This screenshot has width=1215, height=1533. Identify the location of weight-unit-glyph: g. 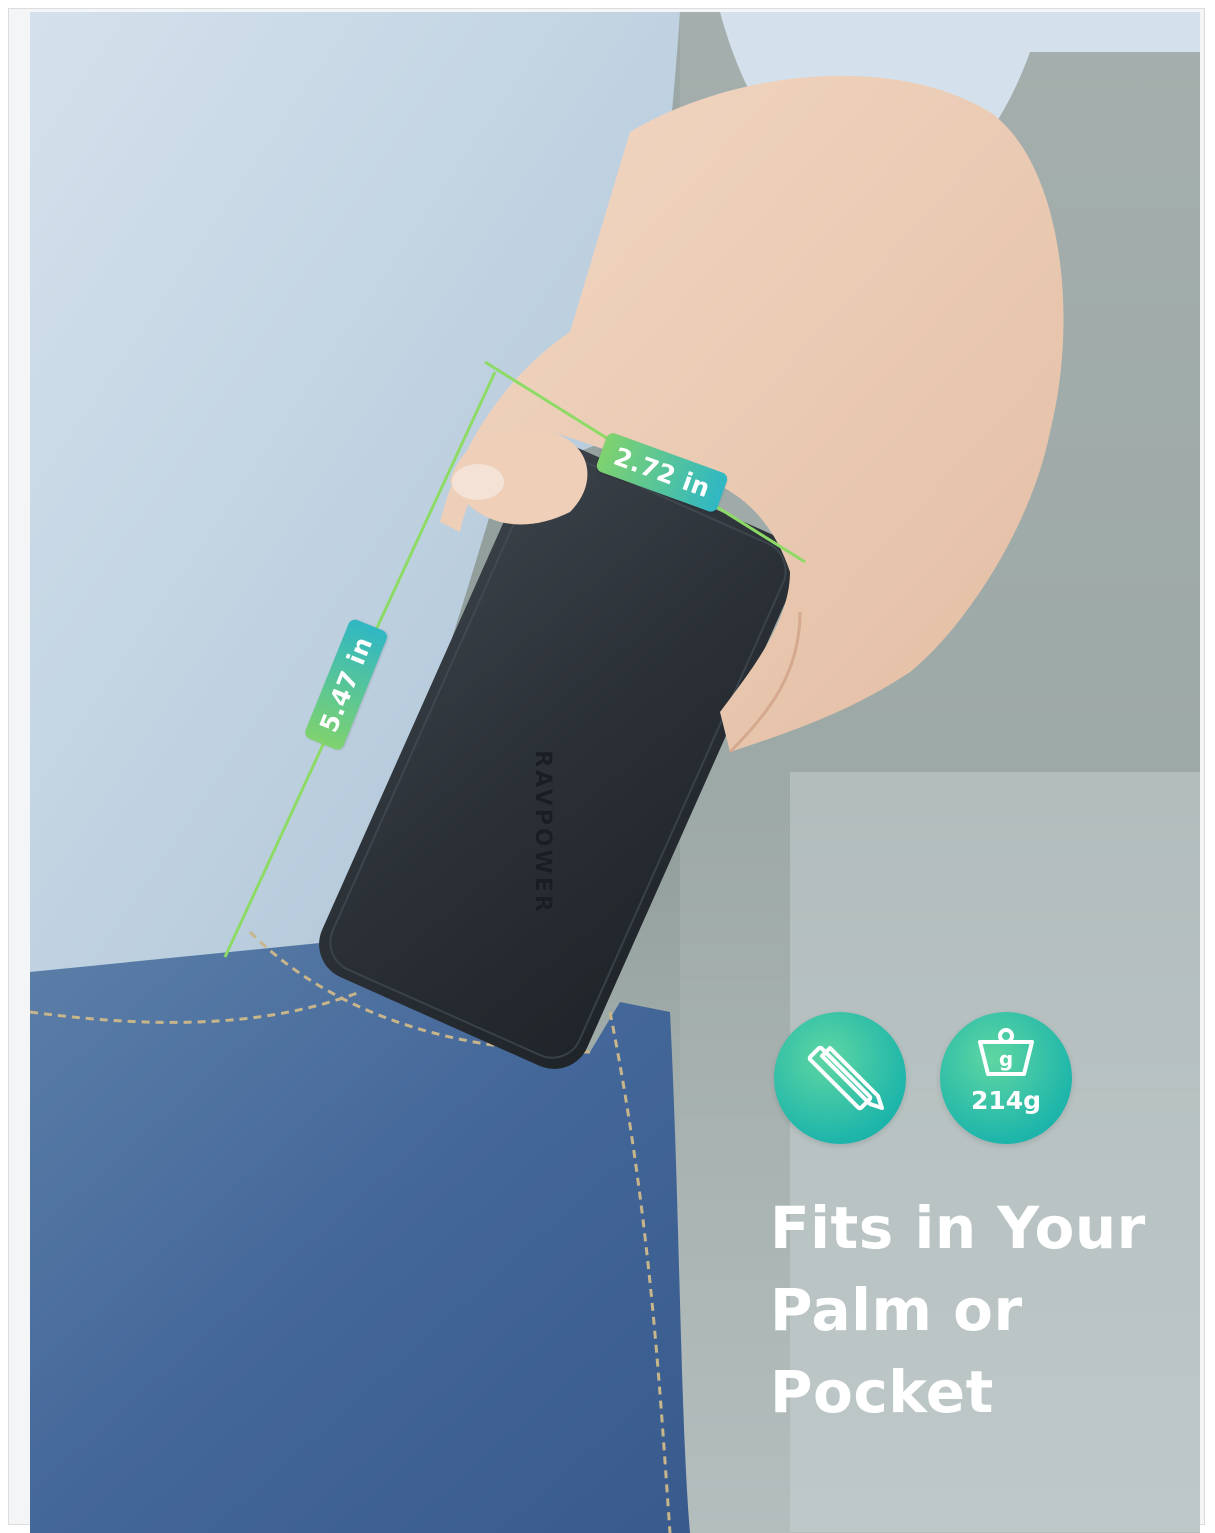
(1006, 1059).